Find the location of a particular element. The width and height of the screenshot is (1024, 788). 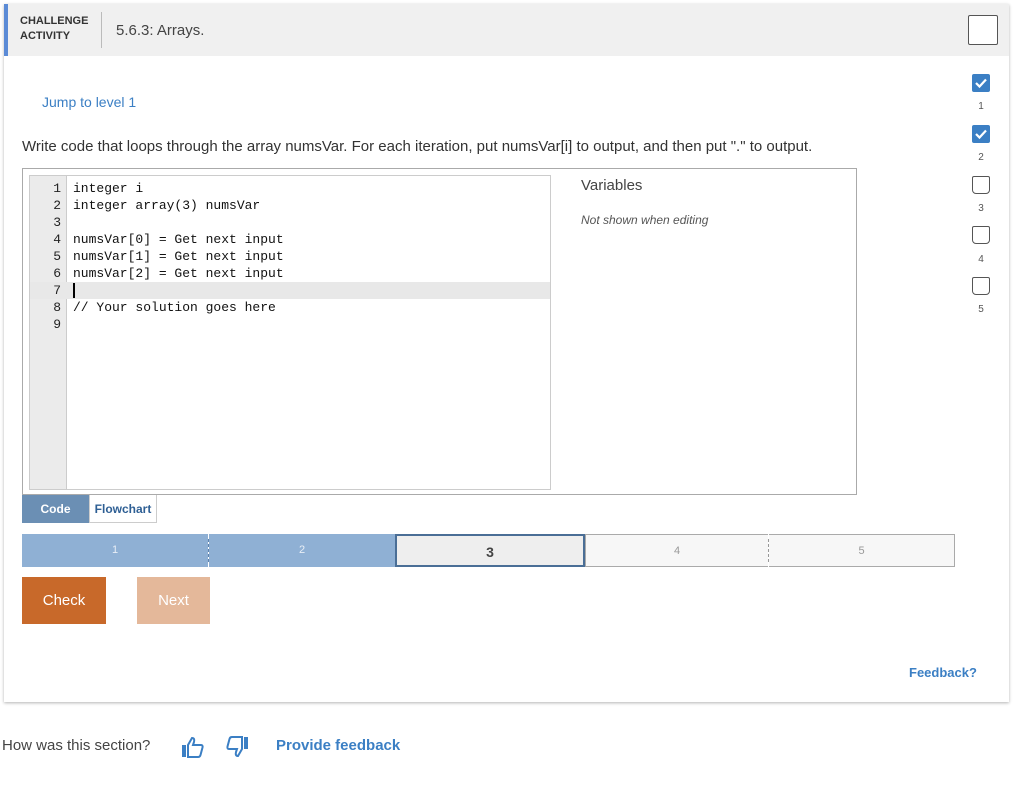

section-rating-question: How was this section? is located at coordinates (76, 745).